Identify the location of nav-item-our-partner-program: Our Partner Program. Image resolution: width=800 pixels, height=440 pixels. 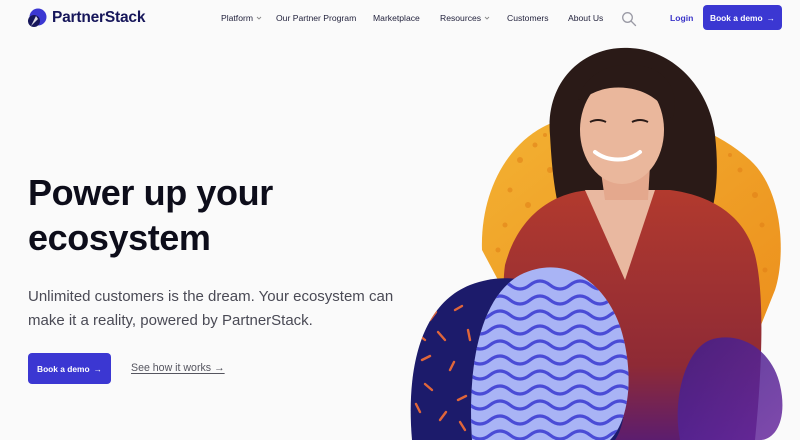
(316, 18).